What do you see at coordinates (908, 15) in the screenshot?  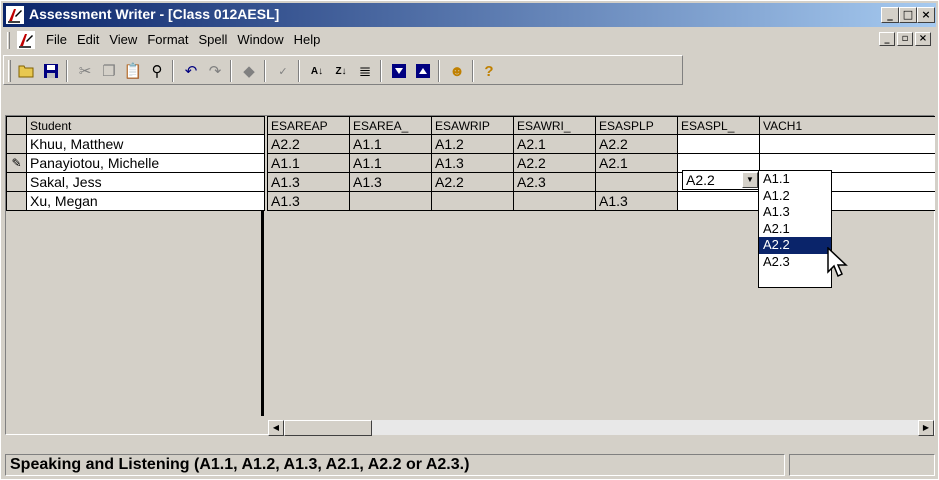 I see `maximize-button: □` at bounding box center [908, 15].